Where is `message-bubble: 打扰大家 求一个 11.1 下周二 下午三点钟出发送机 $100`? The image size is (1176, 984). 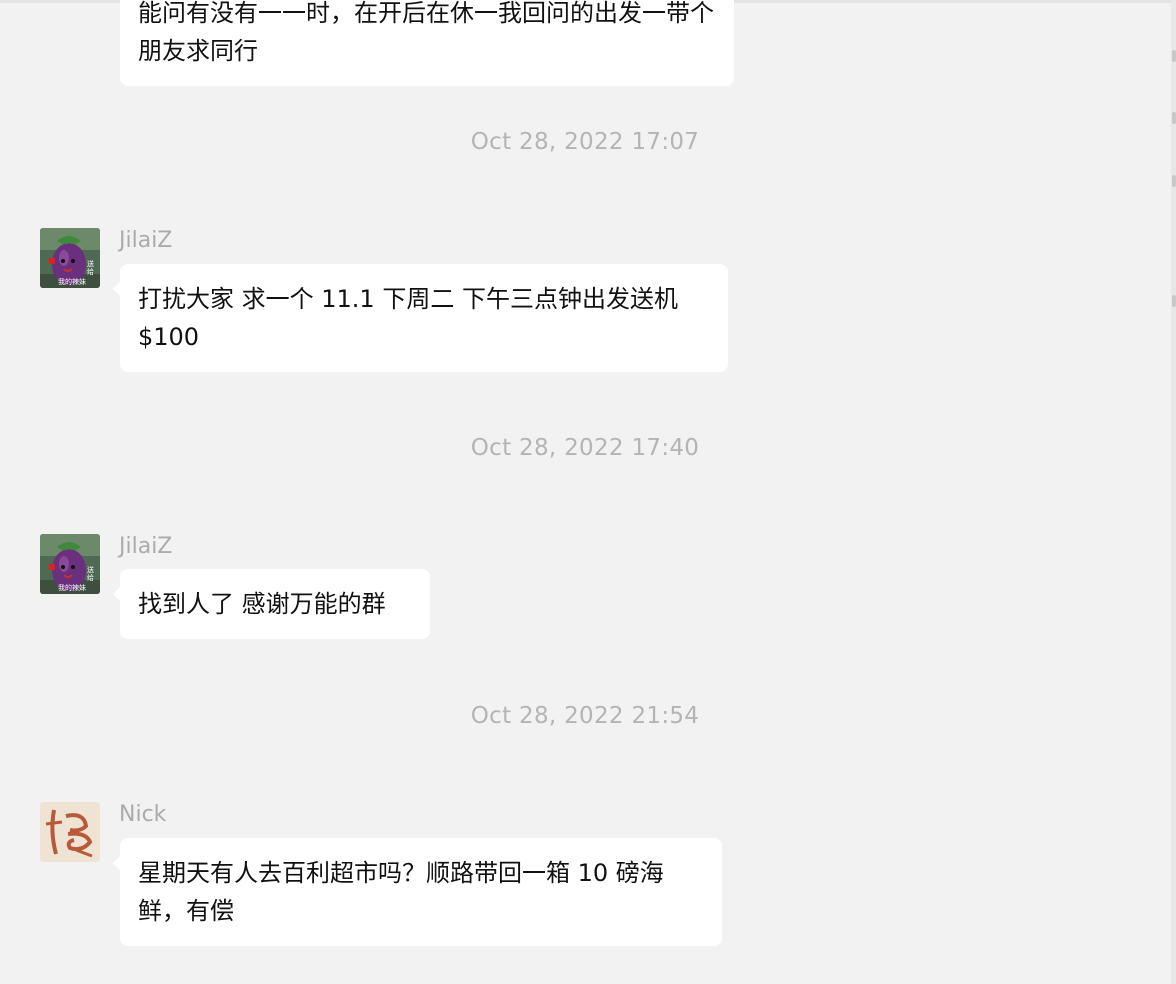 message-bubble: 打扰大家 求一个 11.1 下周二 下午三点钟出发送机 $100 is located at coordinates (420, 318).